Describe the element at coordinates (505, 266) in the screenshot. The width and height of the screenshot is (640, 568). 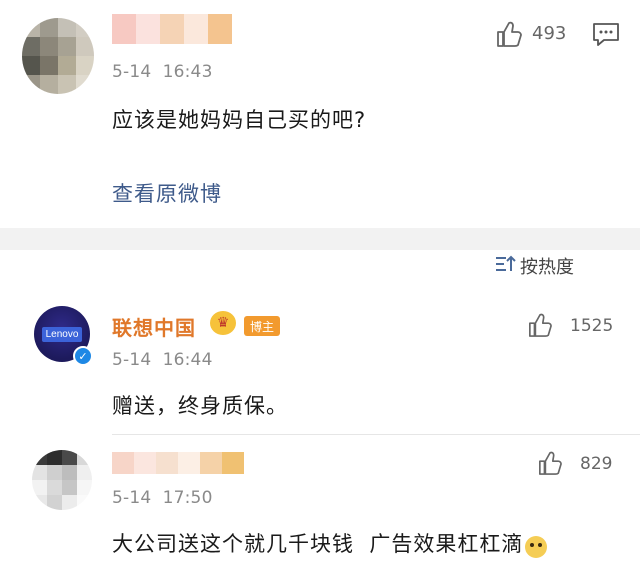
I see `sort-icon` at that location.